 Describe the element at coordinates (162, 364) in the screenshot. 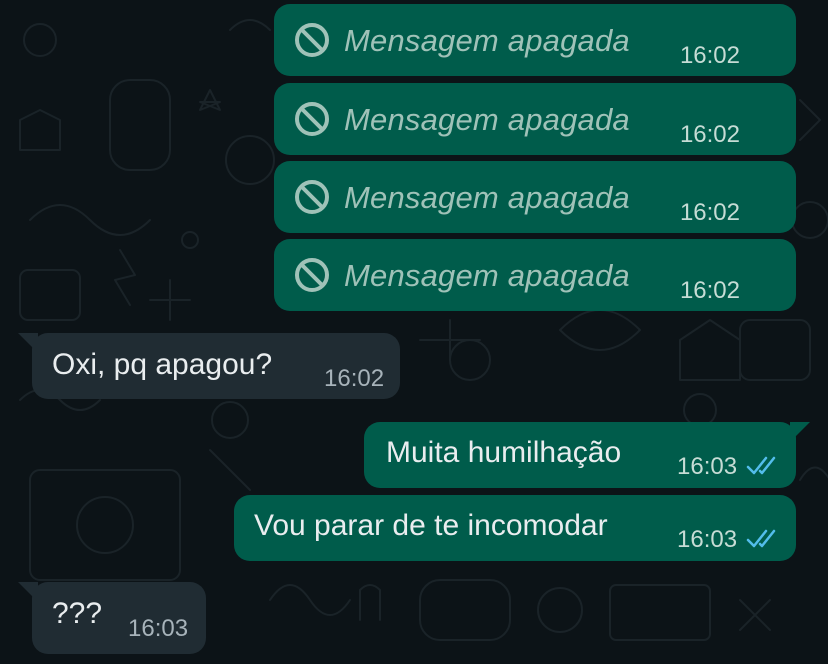

I see `message-text: Oxi, pq apagou?` at that location.